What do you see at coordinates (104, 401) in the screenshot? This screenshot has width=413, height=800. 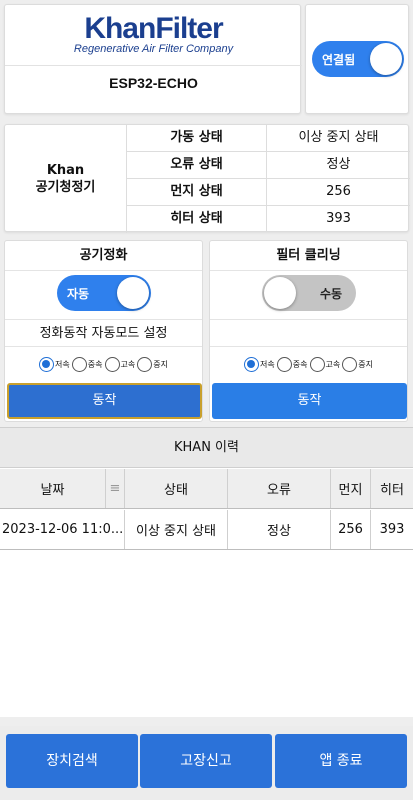 I see `air-purify-action-button: 동작` at bounding box center [104, 401].